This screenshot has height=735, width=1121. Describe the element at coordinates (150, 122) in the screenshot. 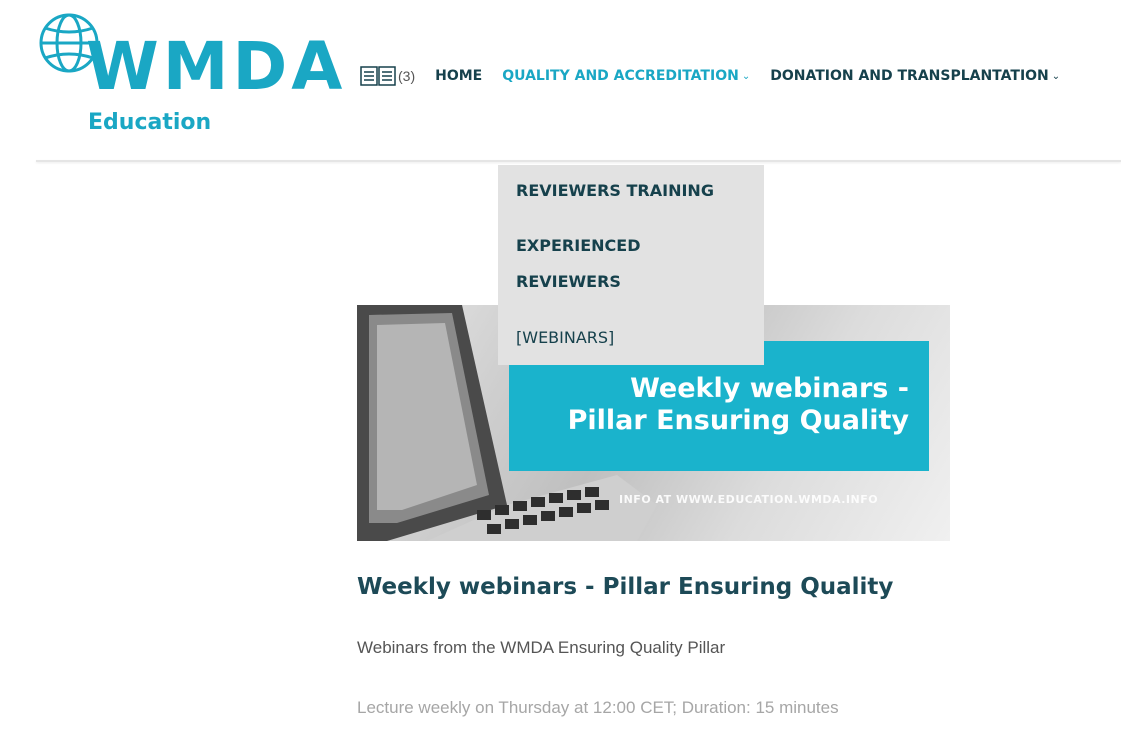

I see `logo-subtitle: Education` at that location.